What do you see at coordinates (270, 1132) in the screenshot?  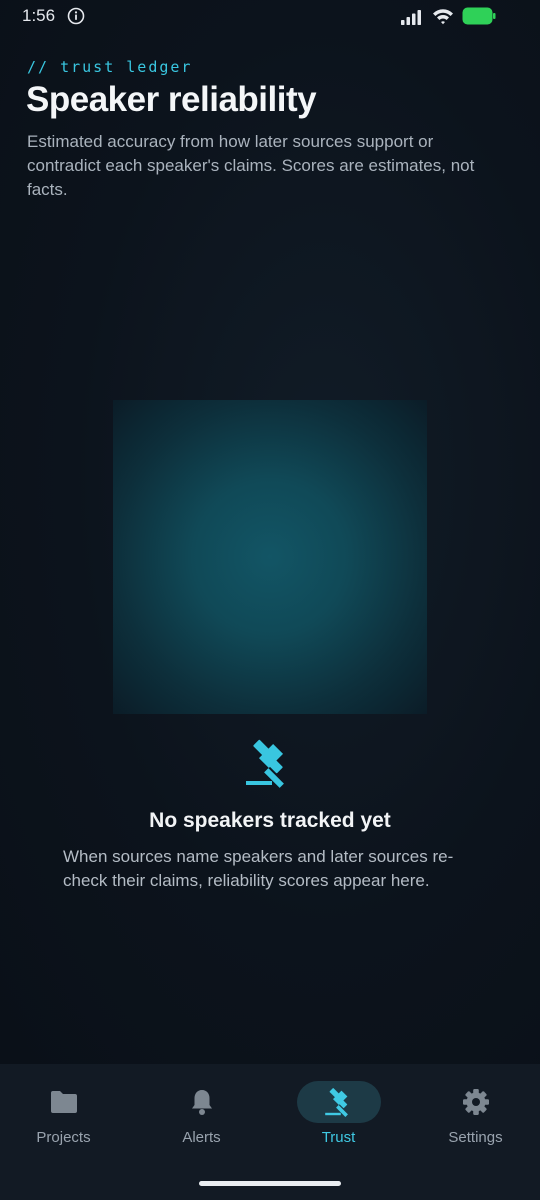 I see `bottom-nav: Projects Alerts Trust Settings` at bounding box center [270, 1132].